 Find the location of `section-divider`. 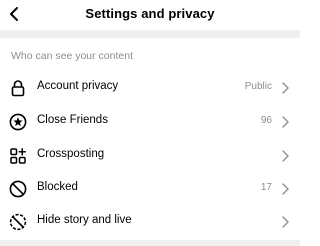

section-divider is located at coordinates (150, 34).